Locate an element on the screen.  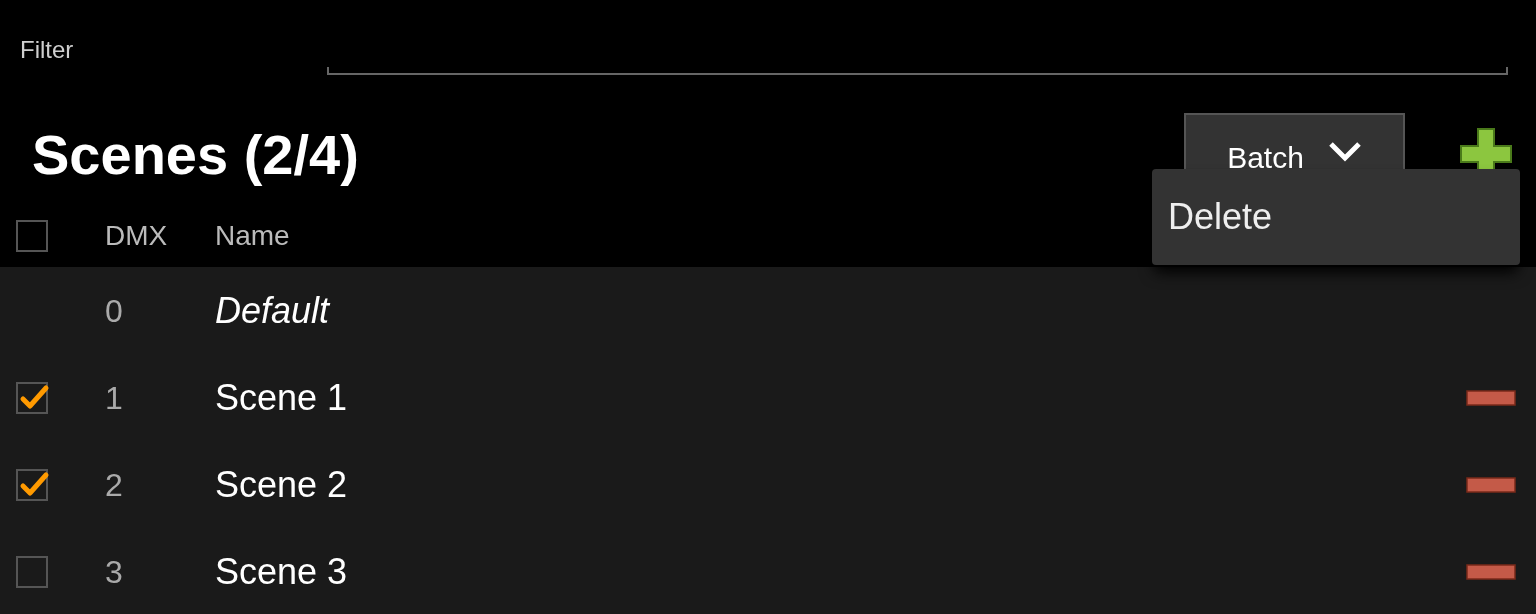
chevron-down-icon is located at coordinates (1344, 152).